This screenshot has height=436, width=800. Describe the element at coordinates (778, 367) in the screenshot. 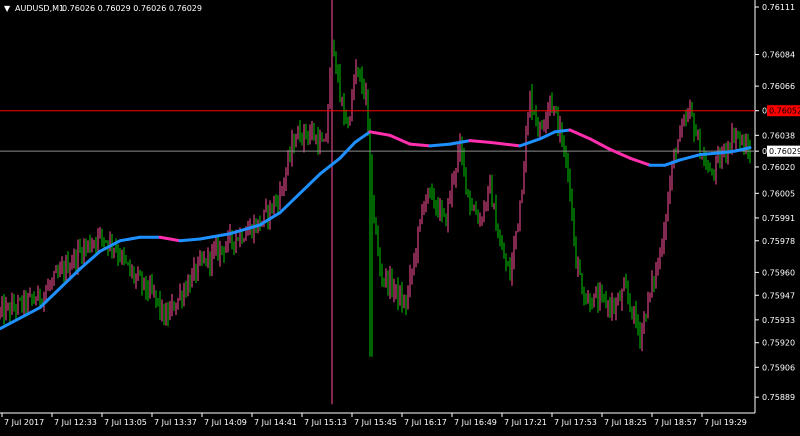

I see `y-tick-label: 0.75906` at that location.